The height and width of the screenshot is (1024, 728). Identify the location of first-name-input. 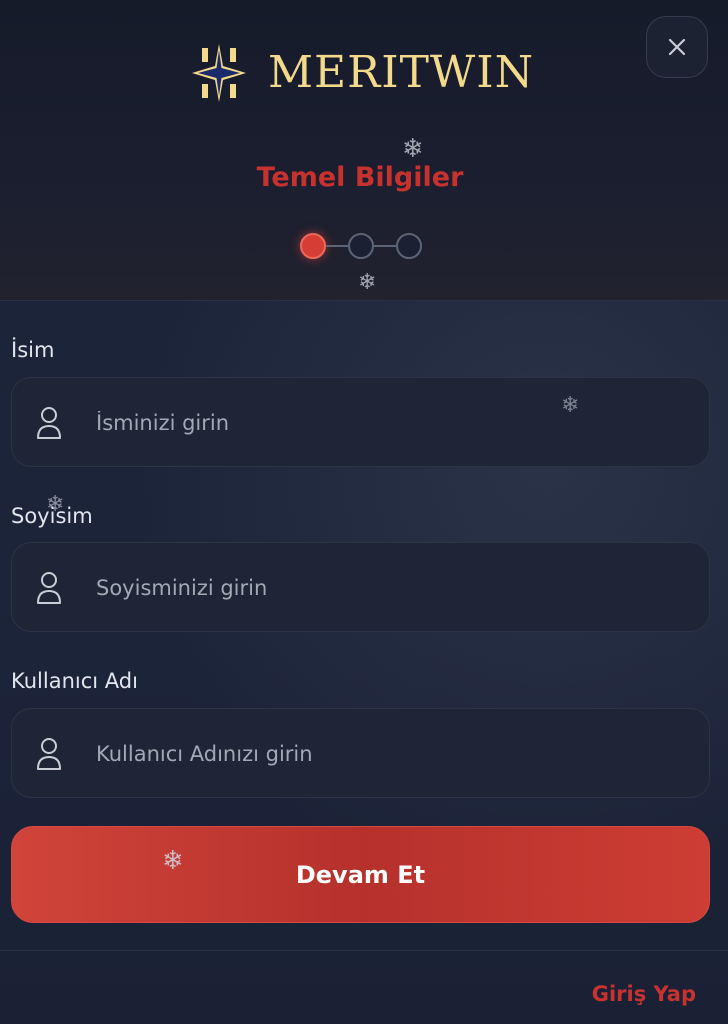
(391, 423).